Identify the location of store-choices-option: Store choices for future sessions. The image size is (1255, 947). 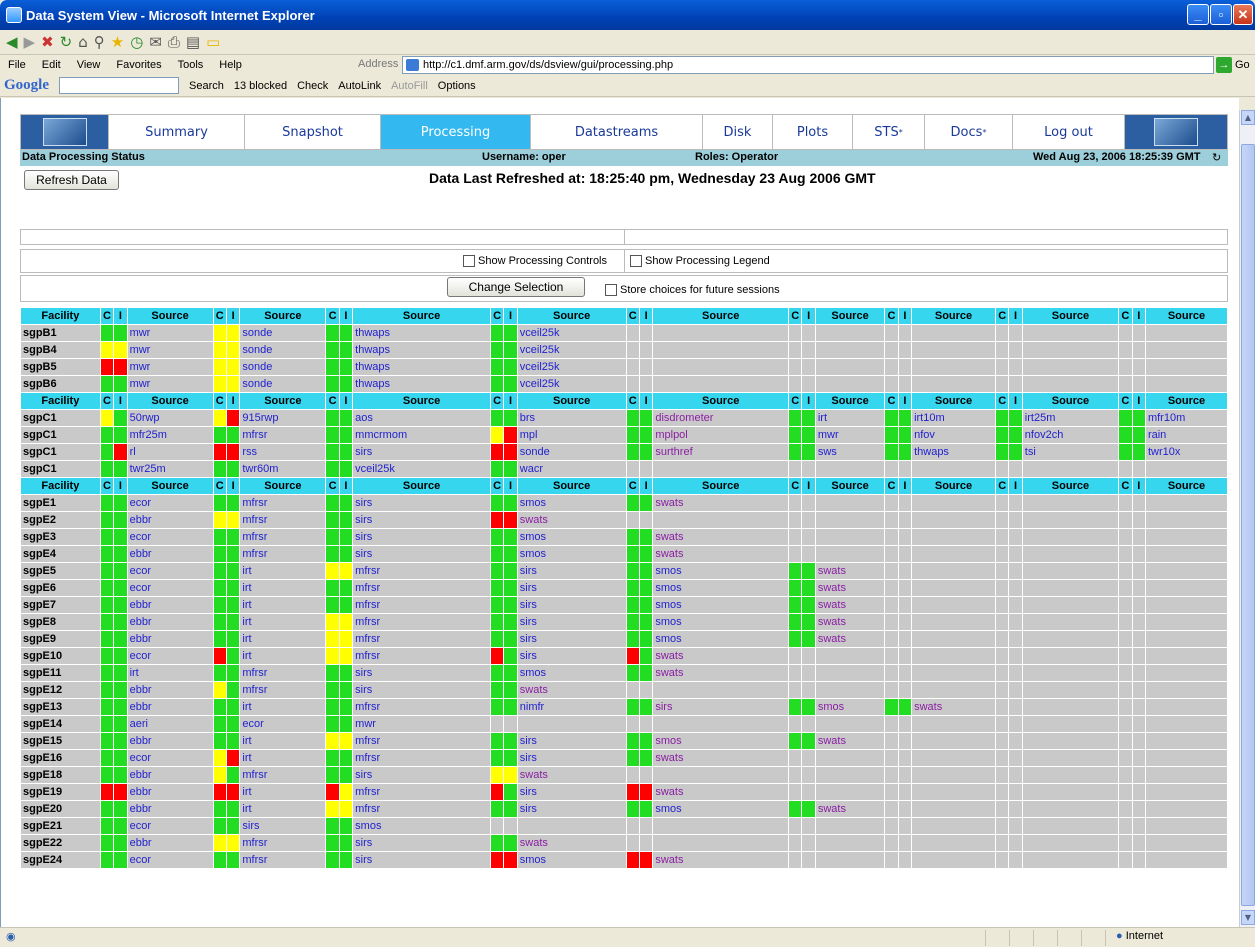
(692, 290).